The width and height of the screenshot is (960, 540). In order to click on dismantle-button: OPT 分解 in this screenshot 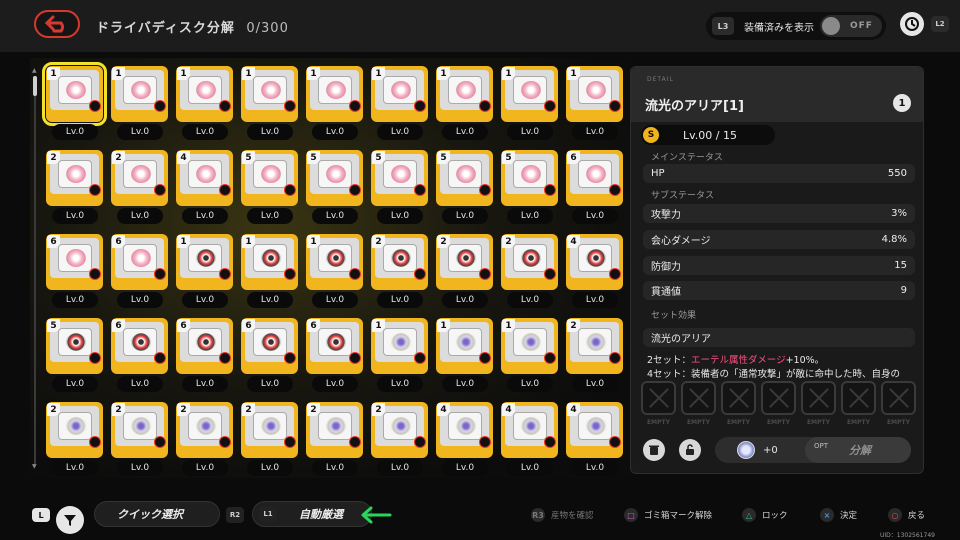, I will do `click(858, 450)`.